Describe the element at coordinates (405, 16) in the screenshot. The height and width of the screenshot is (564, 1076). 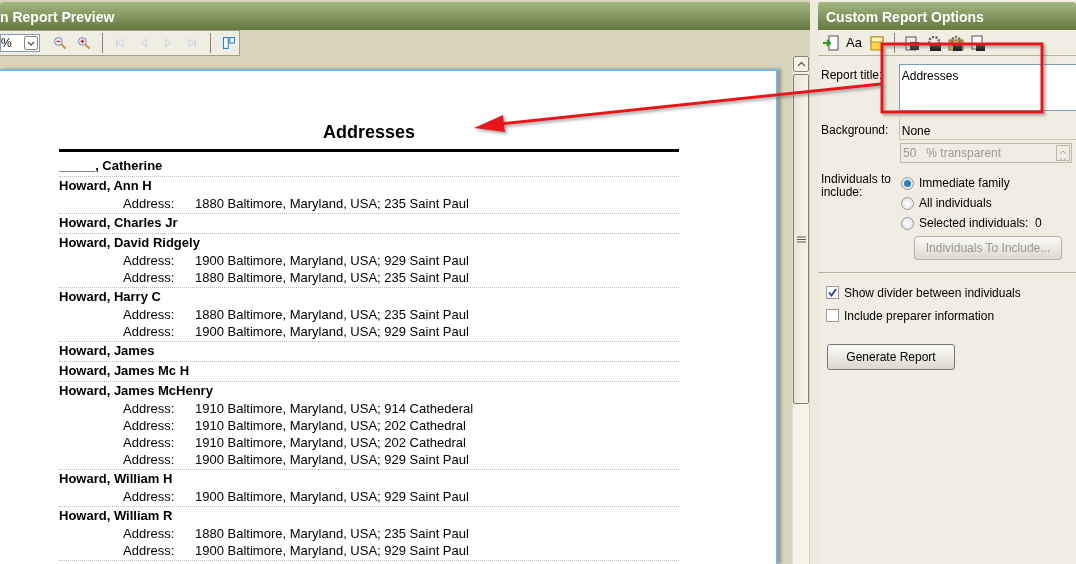
I see `panel-title: n Report Preview` at that location.